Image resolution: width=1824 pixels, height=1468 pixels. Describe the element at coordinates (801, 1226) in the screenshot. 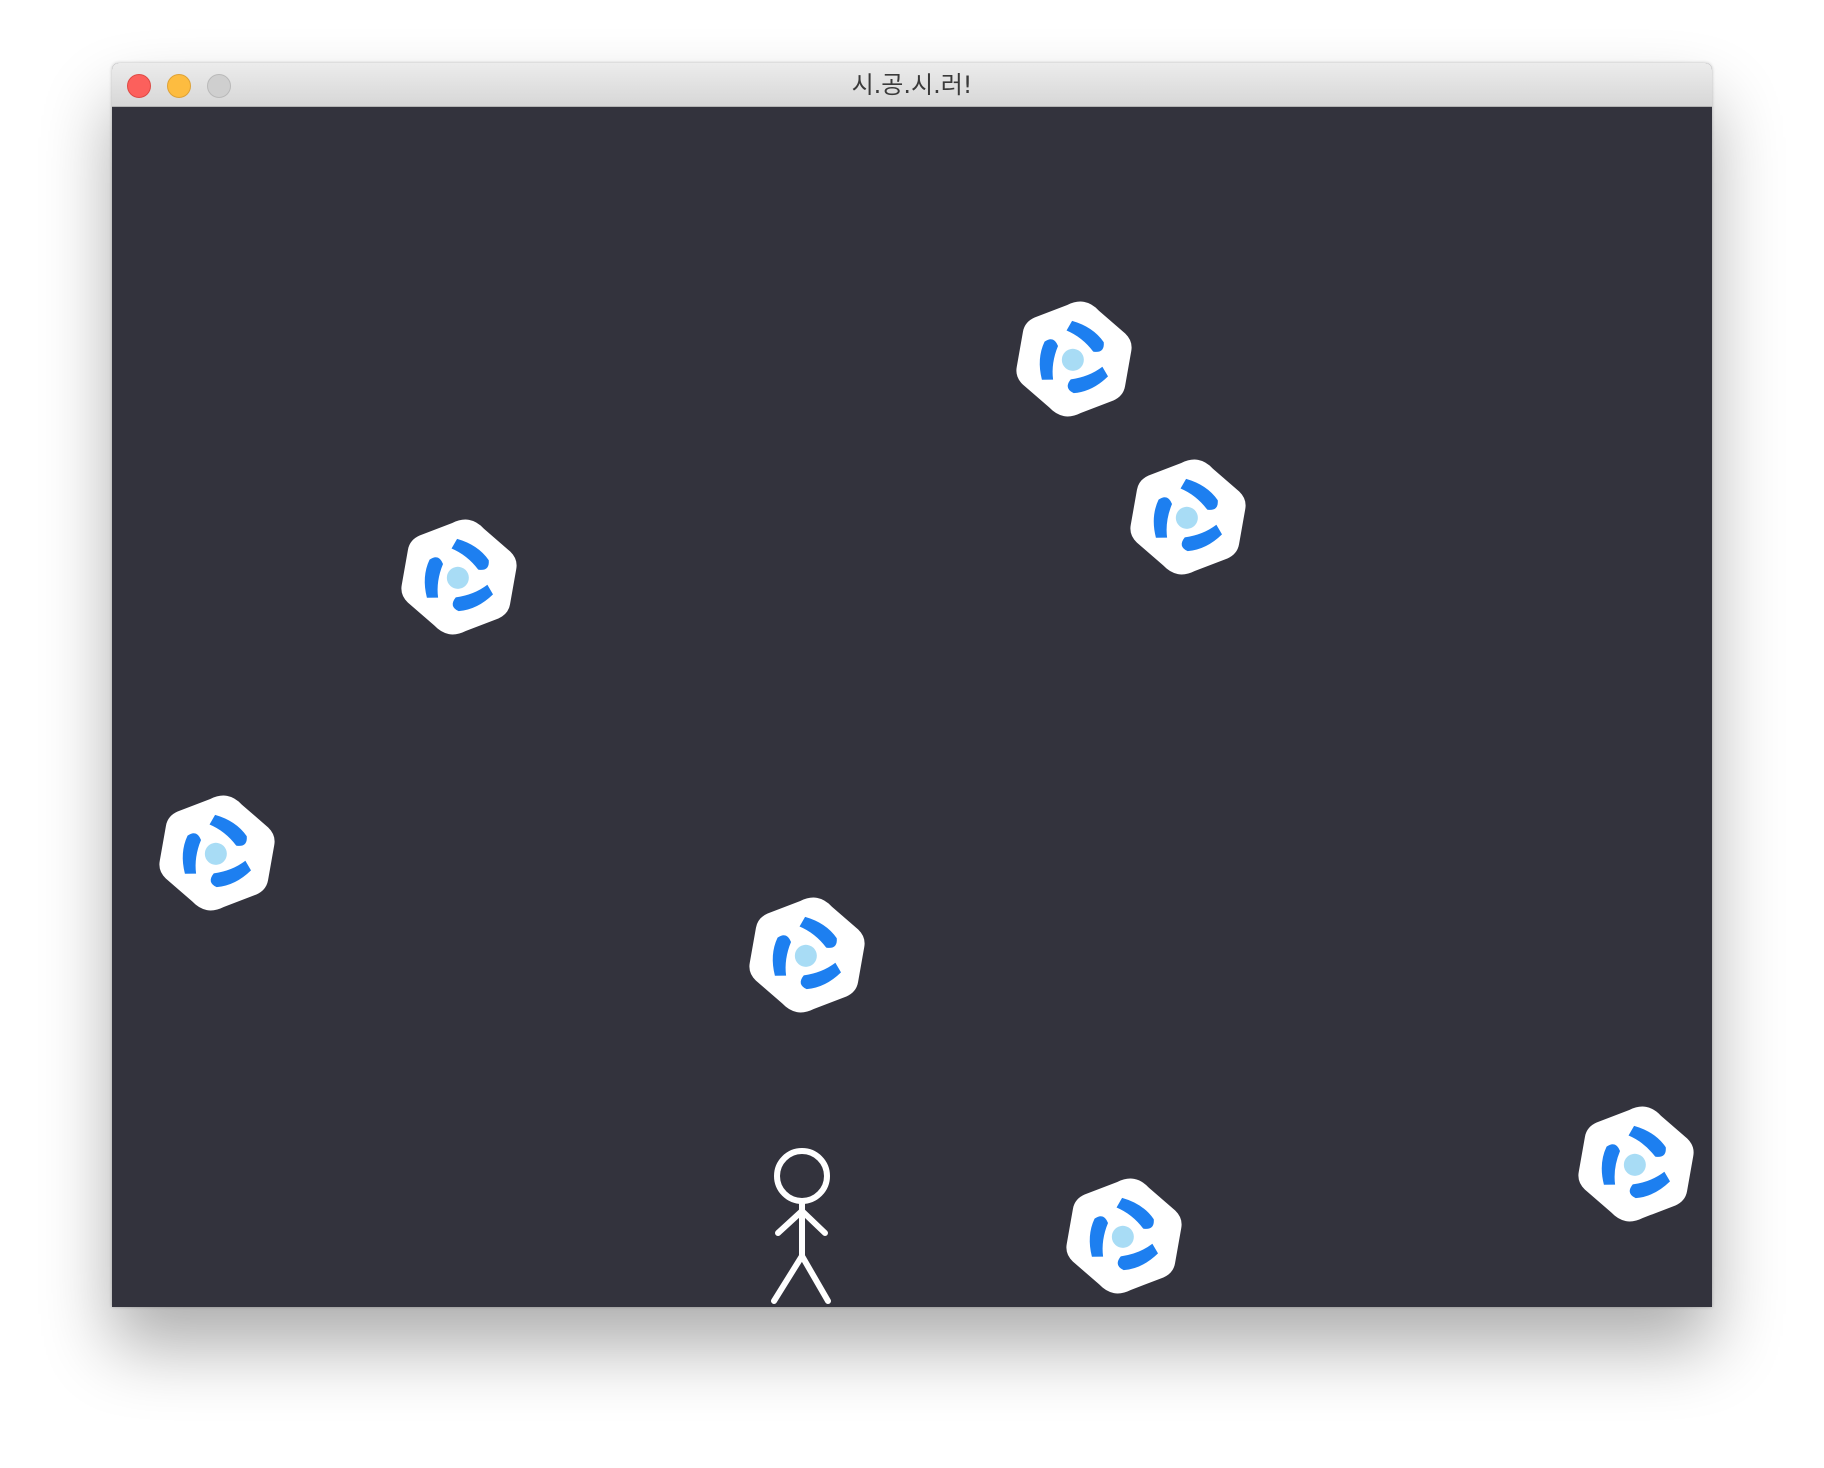

I see `stick-figure-player` at that location.